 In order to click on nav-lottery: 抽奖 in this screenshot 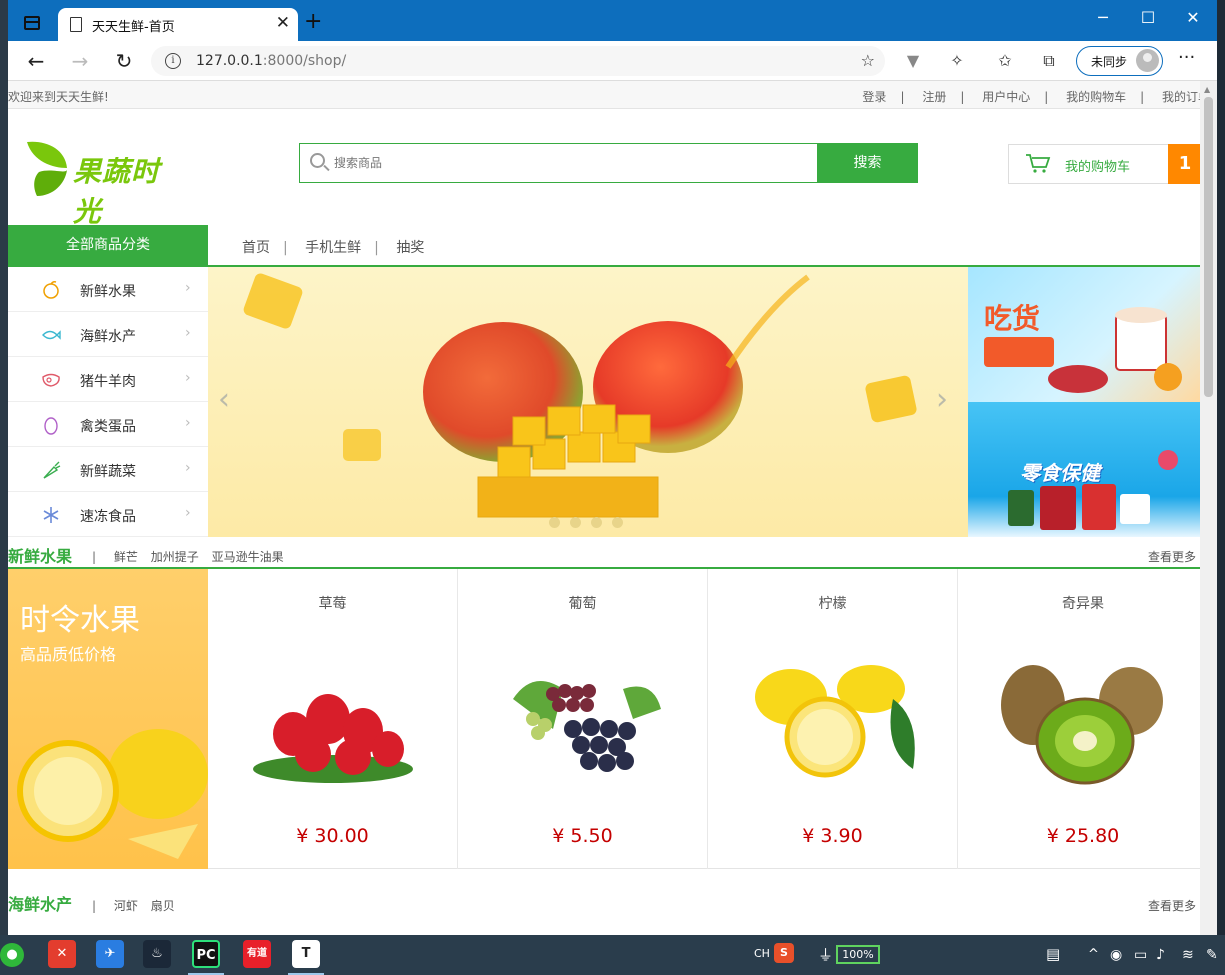, I will do `click(410, 248)`.